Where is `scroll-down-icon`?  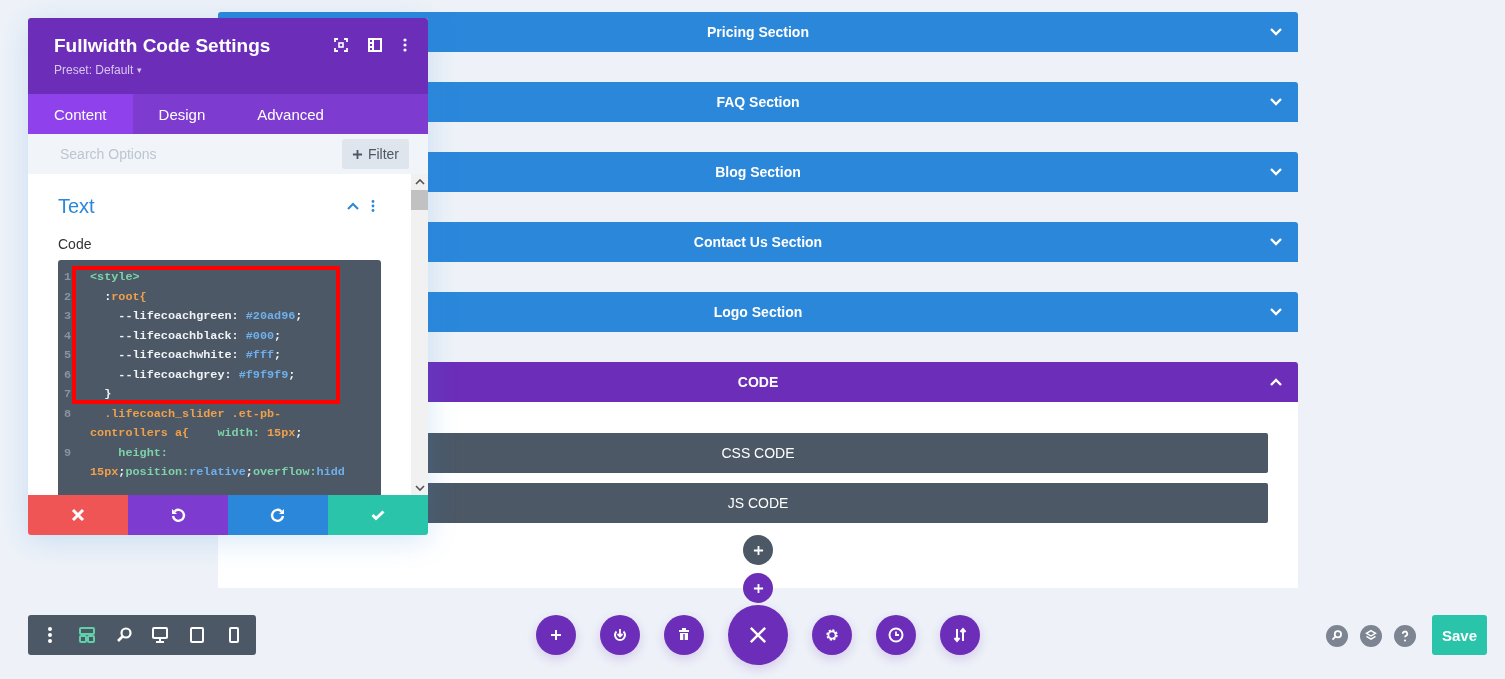 scroll-down-icon is located at coordinates (419, 488).